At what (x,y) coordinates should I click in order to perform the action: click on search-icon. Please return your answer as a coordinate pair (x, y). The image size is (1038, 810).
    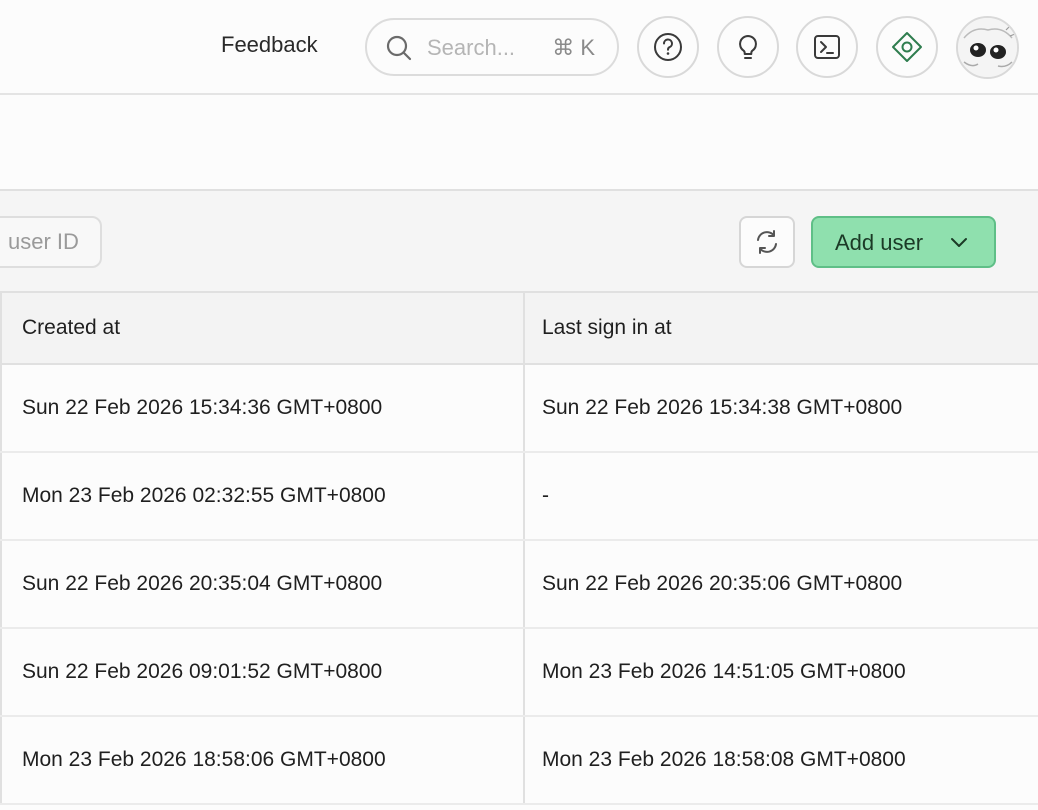
    Looking at the image, I should click on (399, 48).